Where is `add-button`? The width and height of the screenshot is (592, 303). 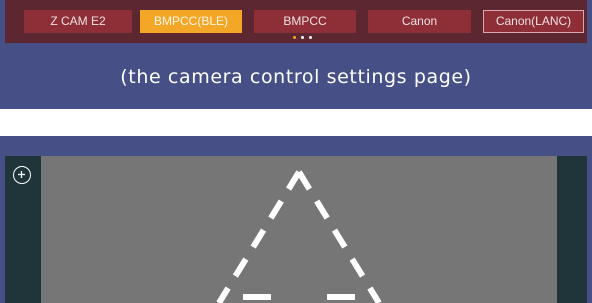
add-button is located at coordinates (22, 175).